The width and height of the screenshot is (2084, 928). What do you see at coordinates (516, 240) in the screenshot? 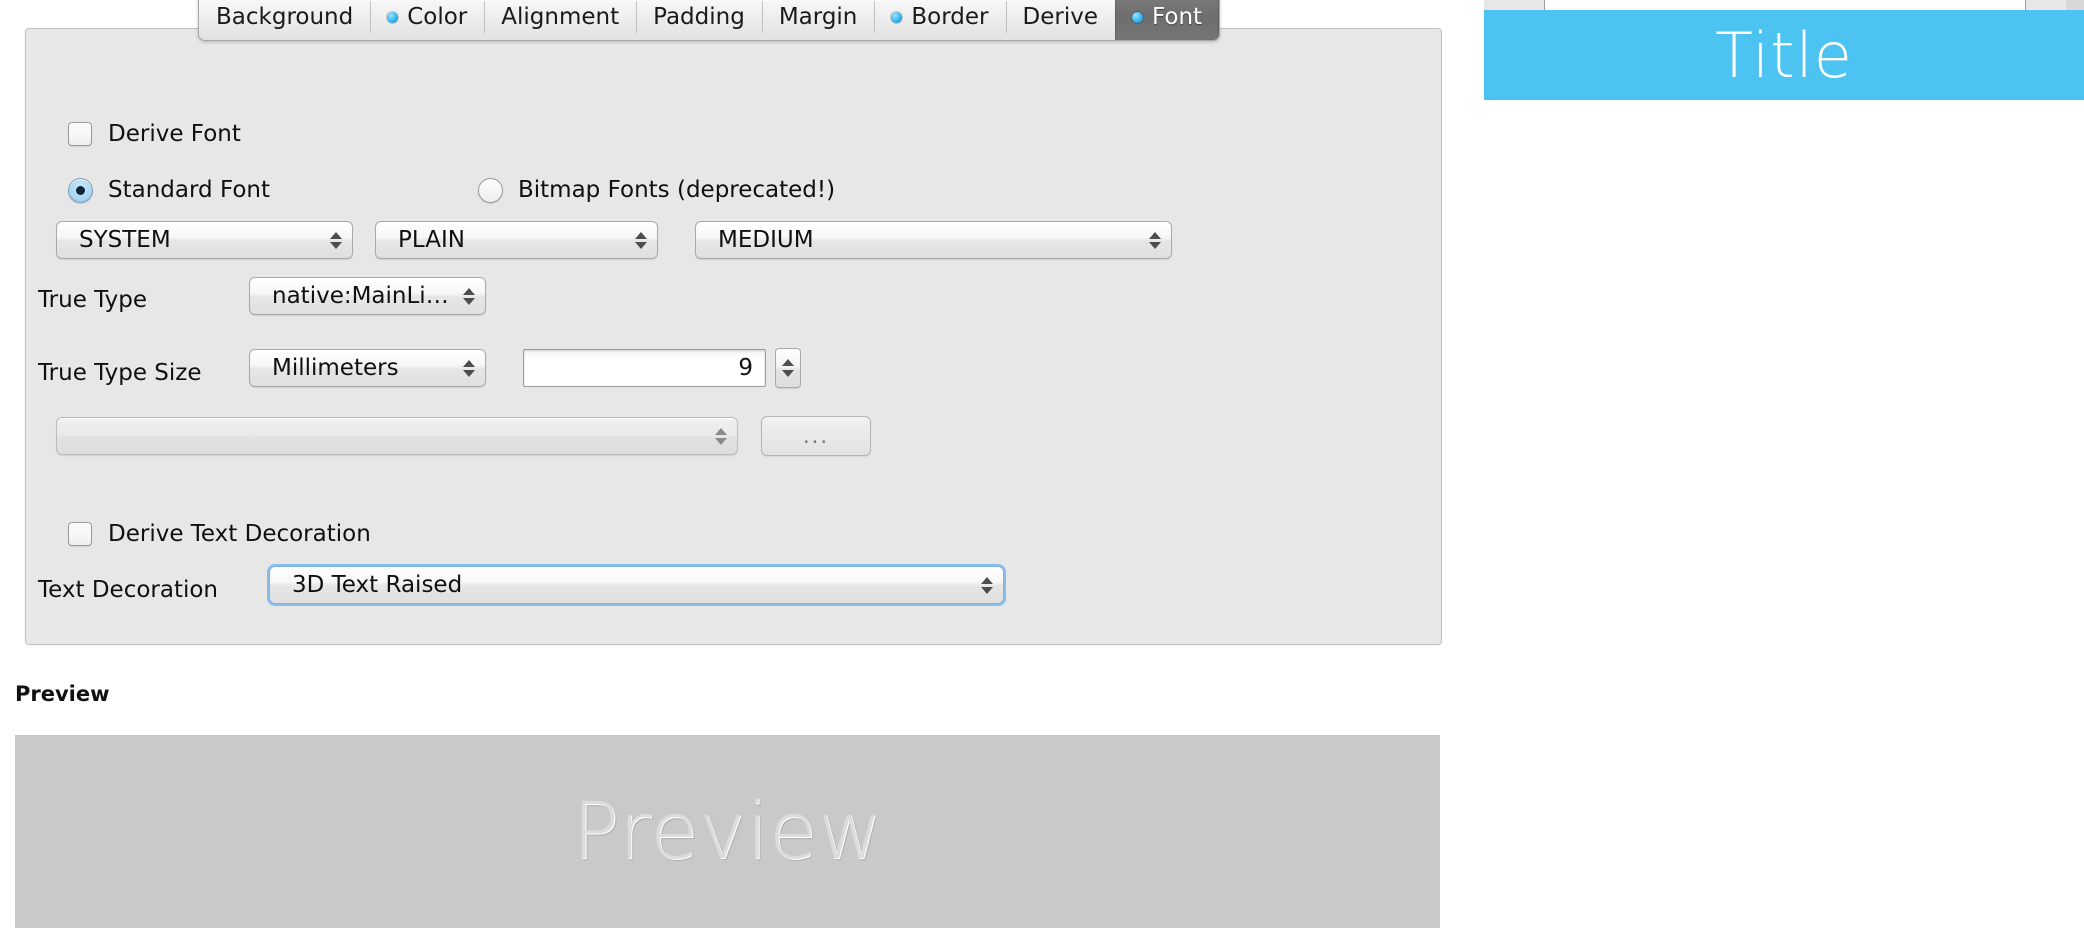
I see `font-style-combo: PLAIN` at bounding box center [516, 240].